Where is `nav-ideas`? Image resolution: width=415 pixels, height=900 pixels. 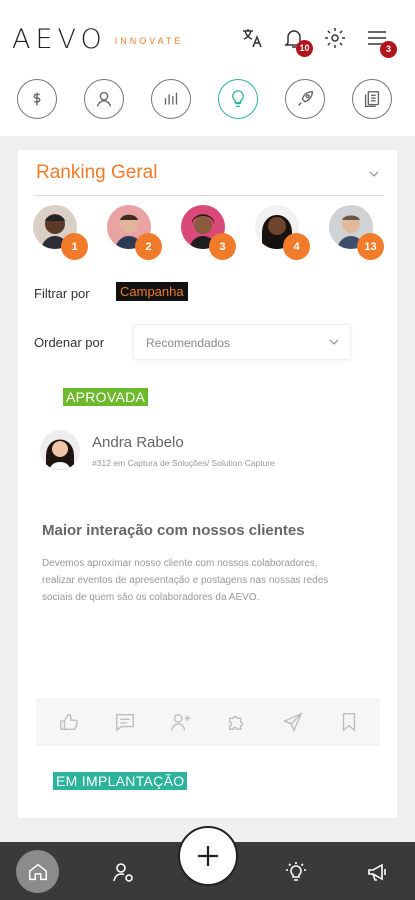
nav-ideas is located at coordinates (296, 872).